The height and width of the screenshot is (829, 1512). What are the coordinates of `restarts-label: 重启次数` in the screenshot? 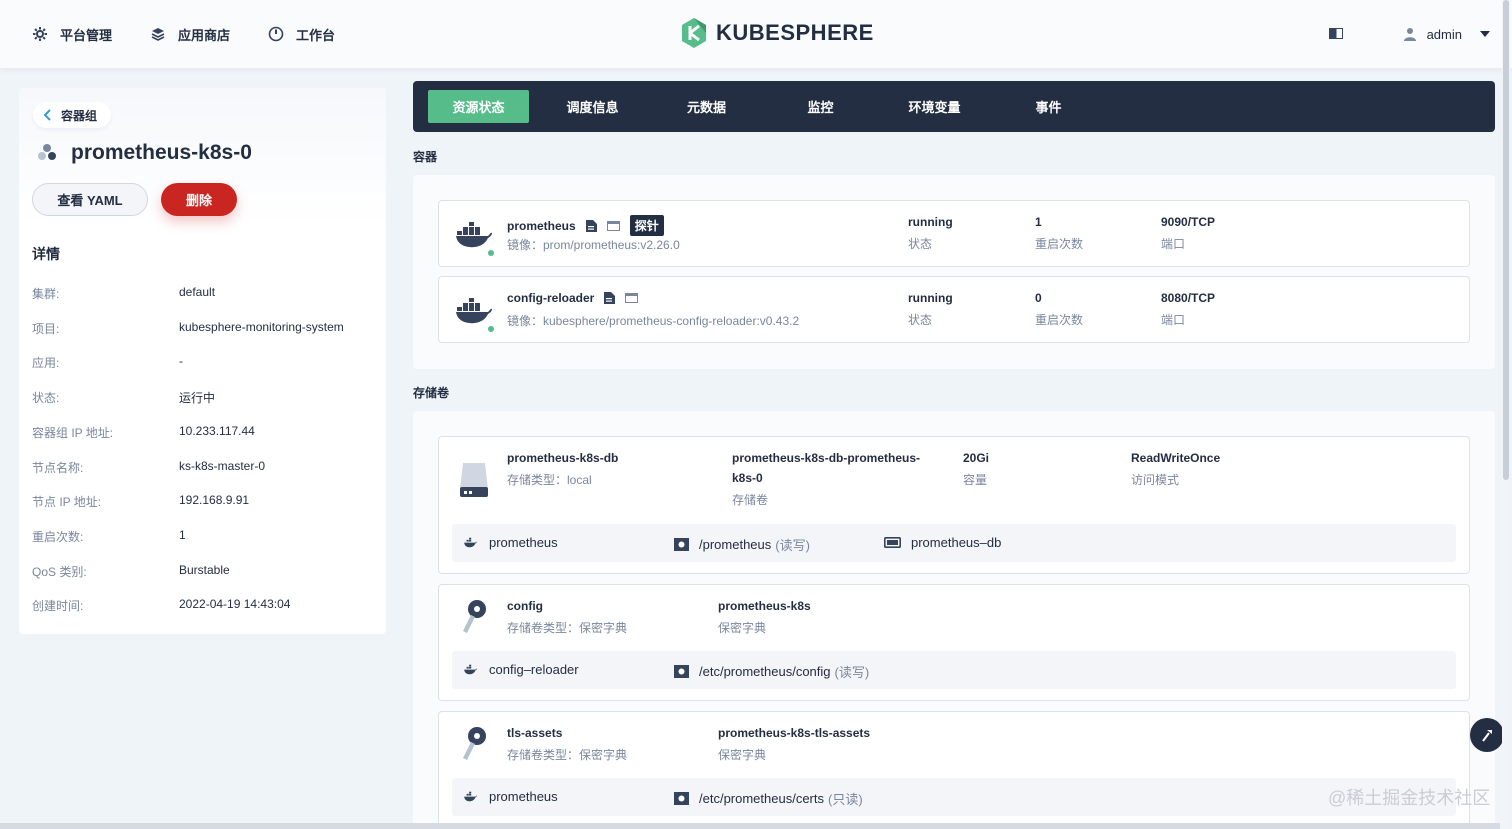 It's located at (1059, 244).